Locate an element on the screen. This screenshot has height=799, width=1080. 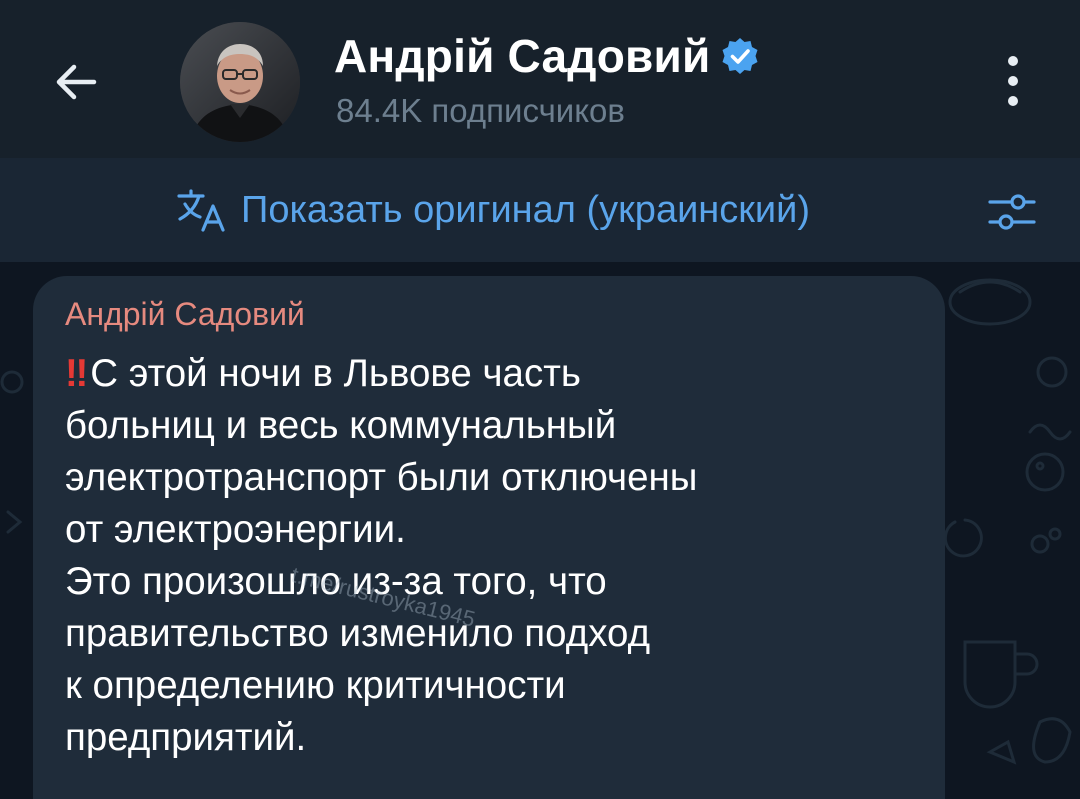
avatar is located at coordinates (240, 82).